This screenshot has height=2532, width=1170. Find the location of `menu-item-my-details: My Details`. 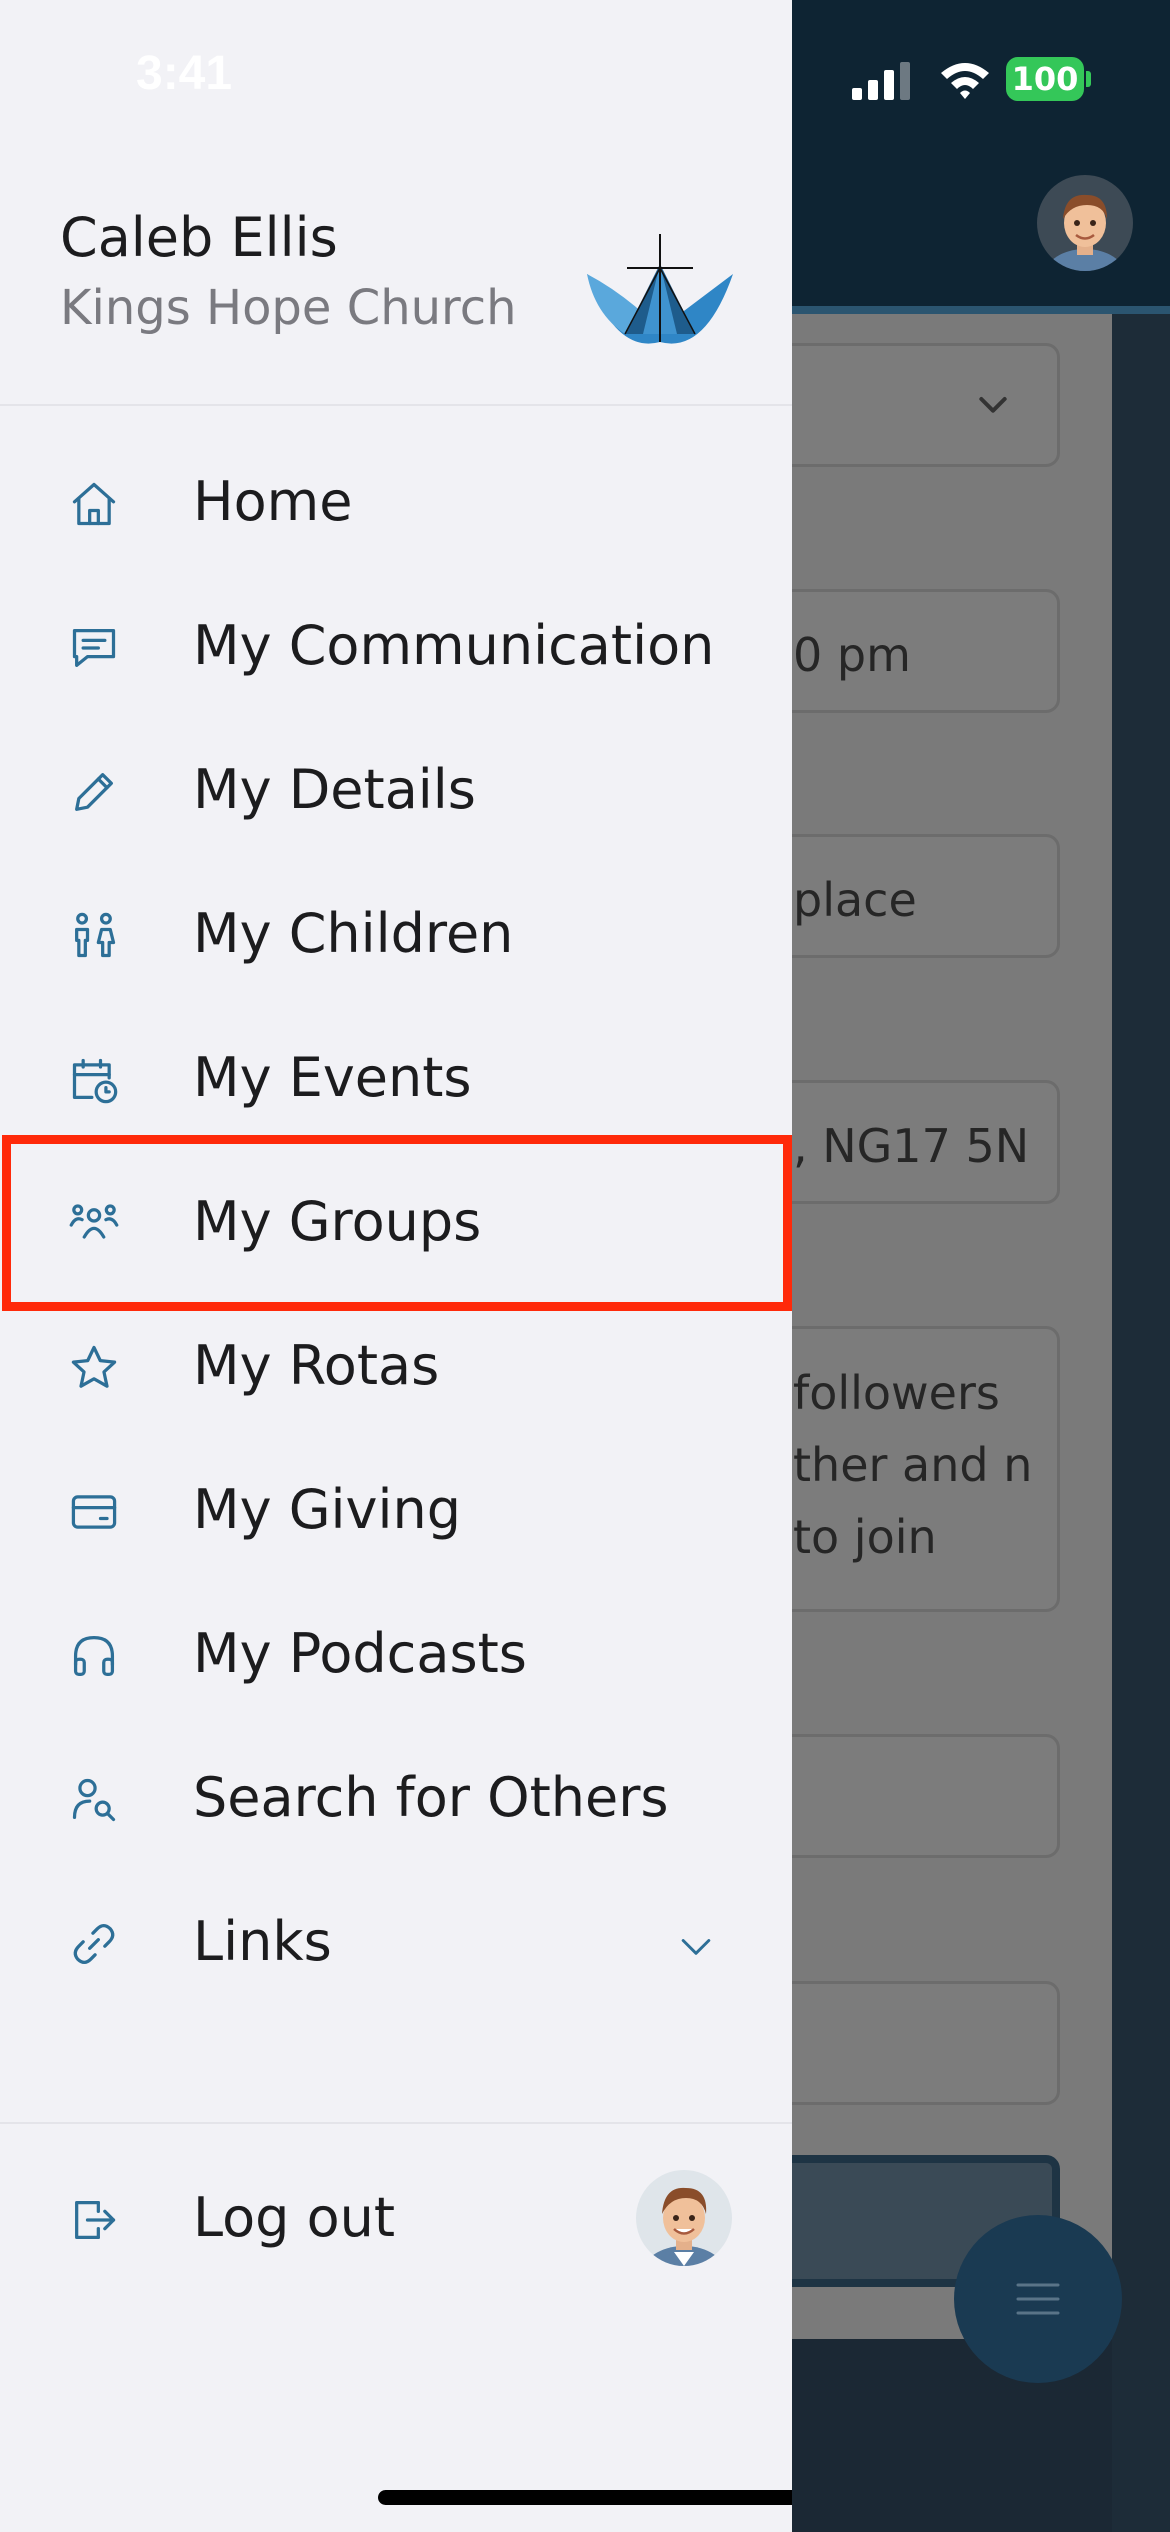

menu-item-my-details: My Details is located at coordinates (396, 790).